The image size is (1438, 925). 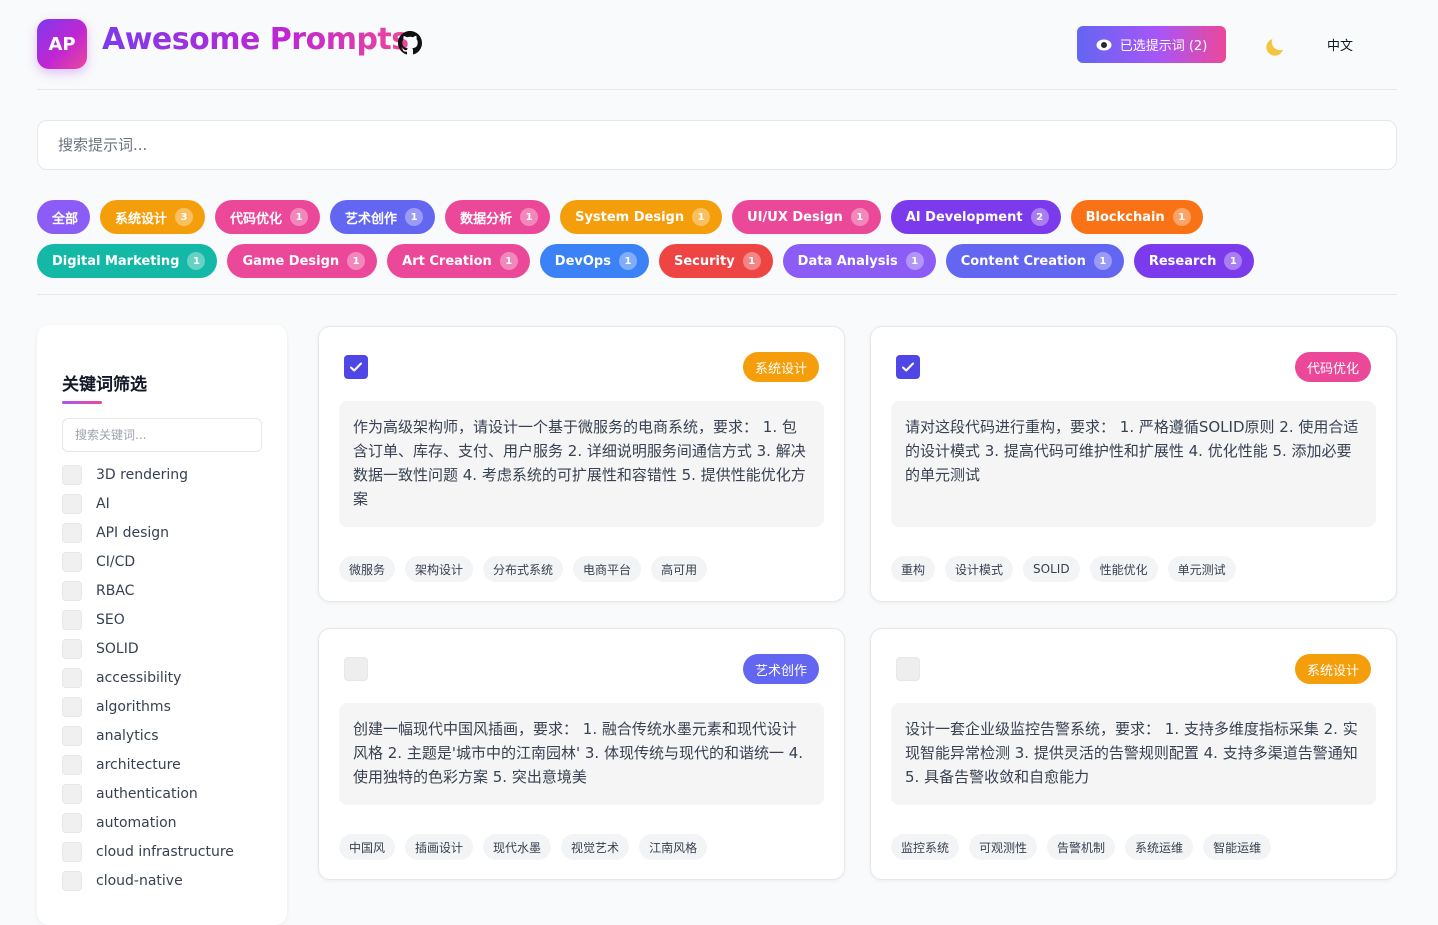 I want to click on language-toggle: 中文, so click(x=1340, y=44).